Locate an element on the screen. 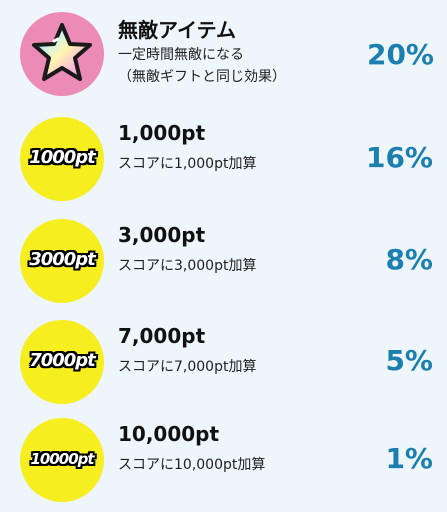 Image resolution: width=447 pixels, height=512 pixels. item-rate: 20% is located at coordinates (400, 54).